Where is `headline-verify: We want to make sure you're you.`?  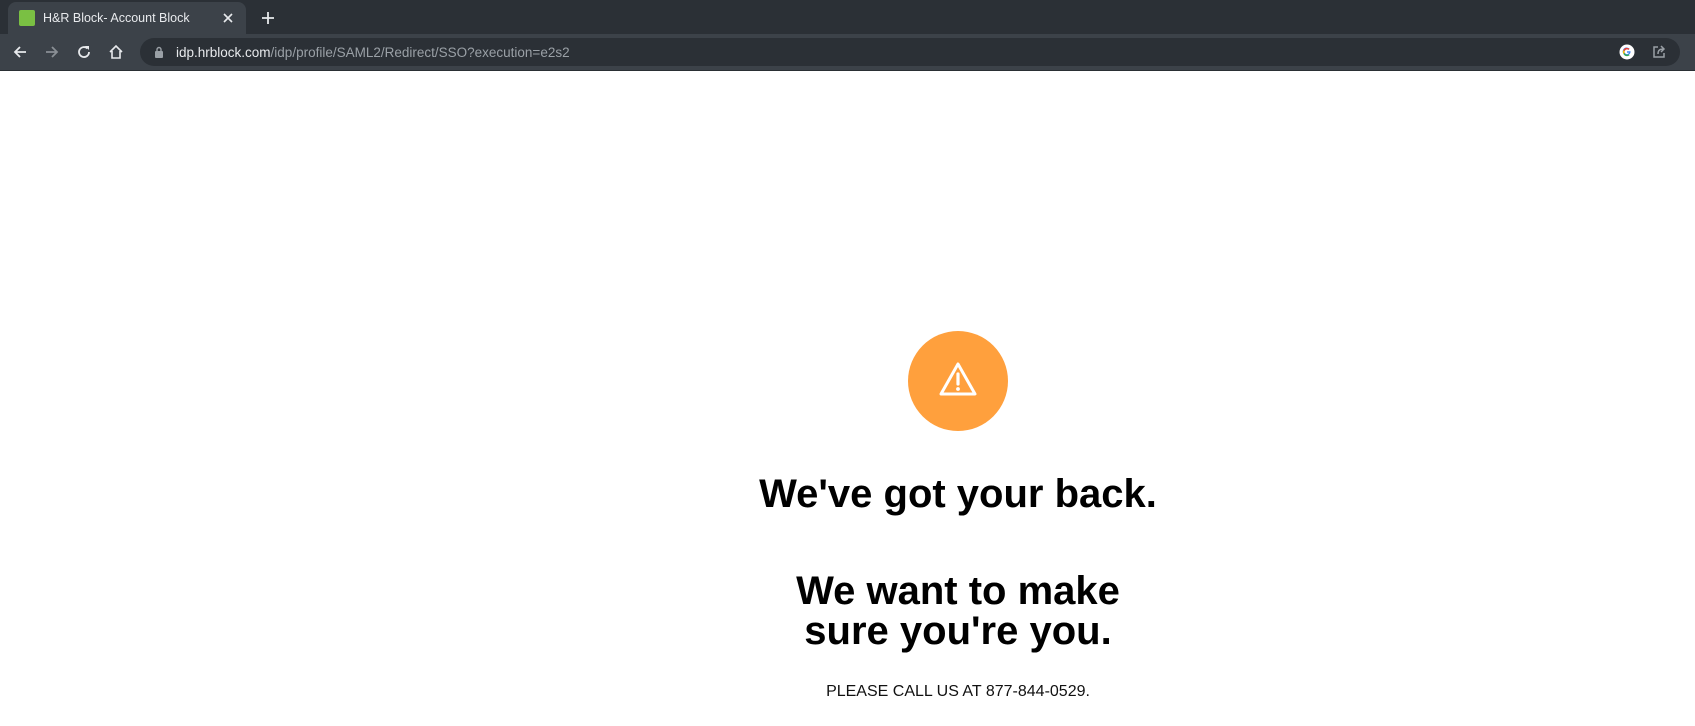 headline-verify: We want to make sure you're you. is located at coordinates (958, 611).